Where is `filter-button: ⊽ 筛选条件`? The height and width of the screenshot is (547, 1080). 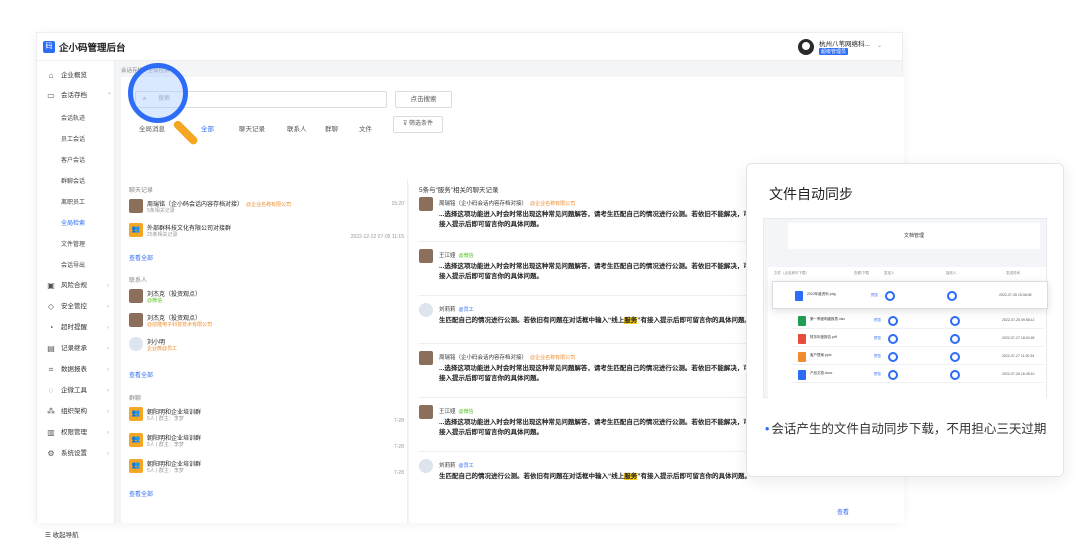 filter-button: ⊽ 筛选条件 is located at coordinates (418, 124).